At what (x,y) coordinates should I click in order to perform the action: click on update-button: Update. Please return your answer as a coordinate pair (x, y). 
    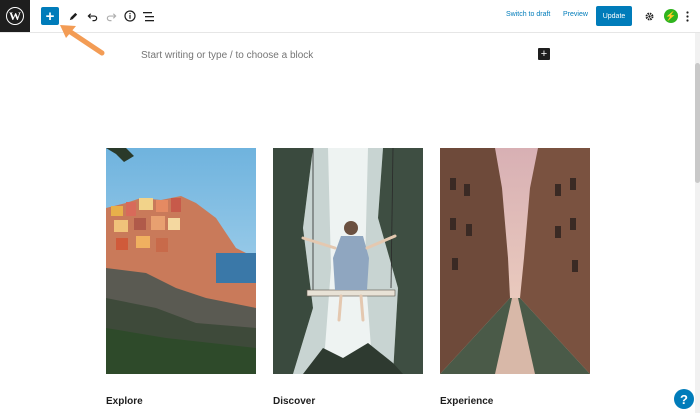
    Looking at the image, I should click on (614, 16).